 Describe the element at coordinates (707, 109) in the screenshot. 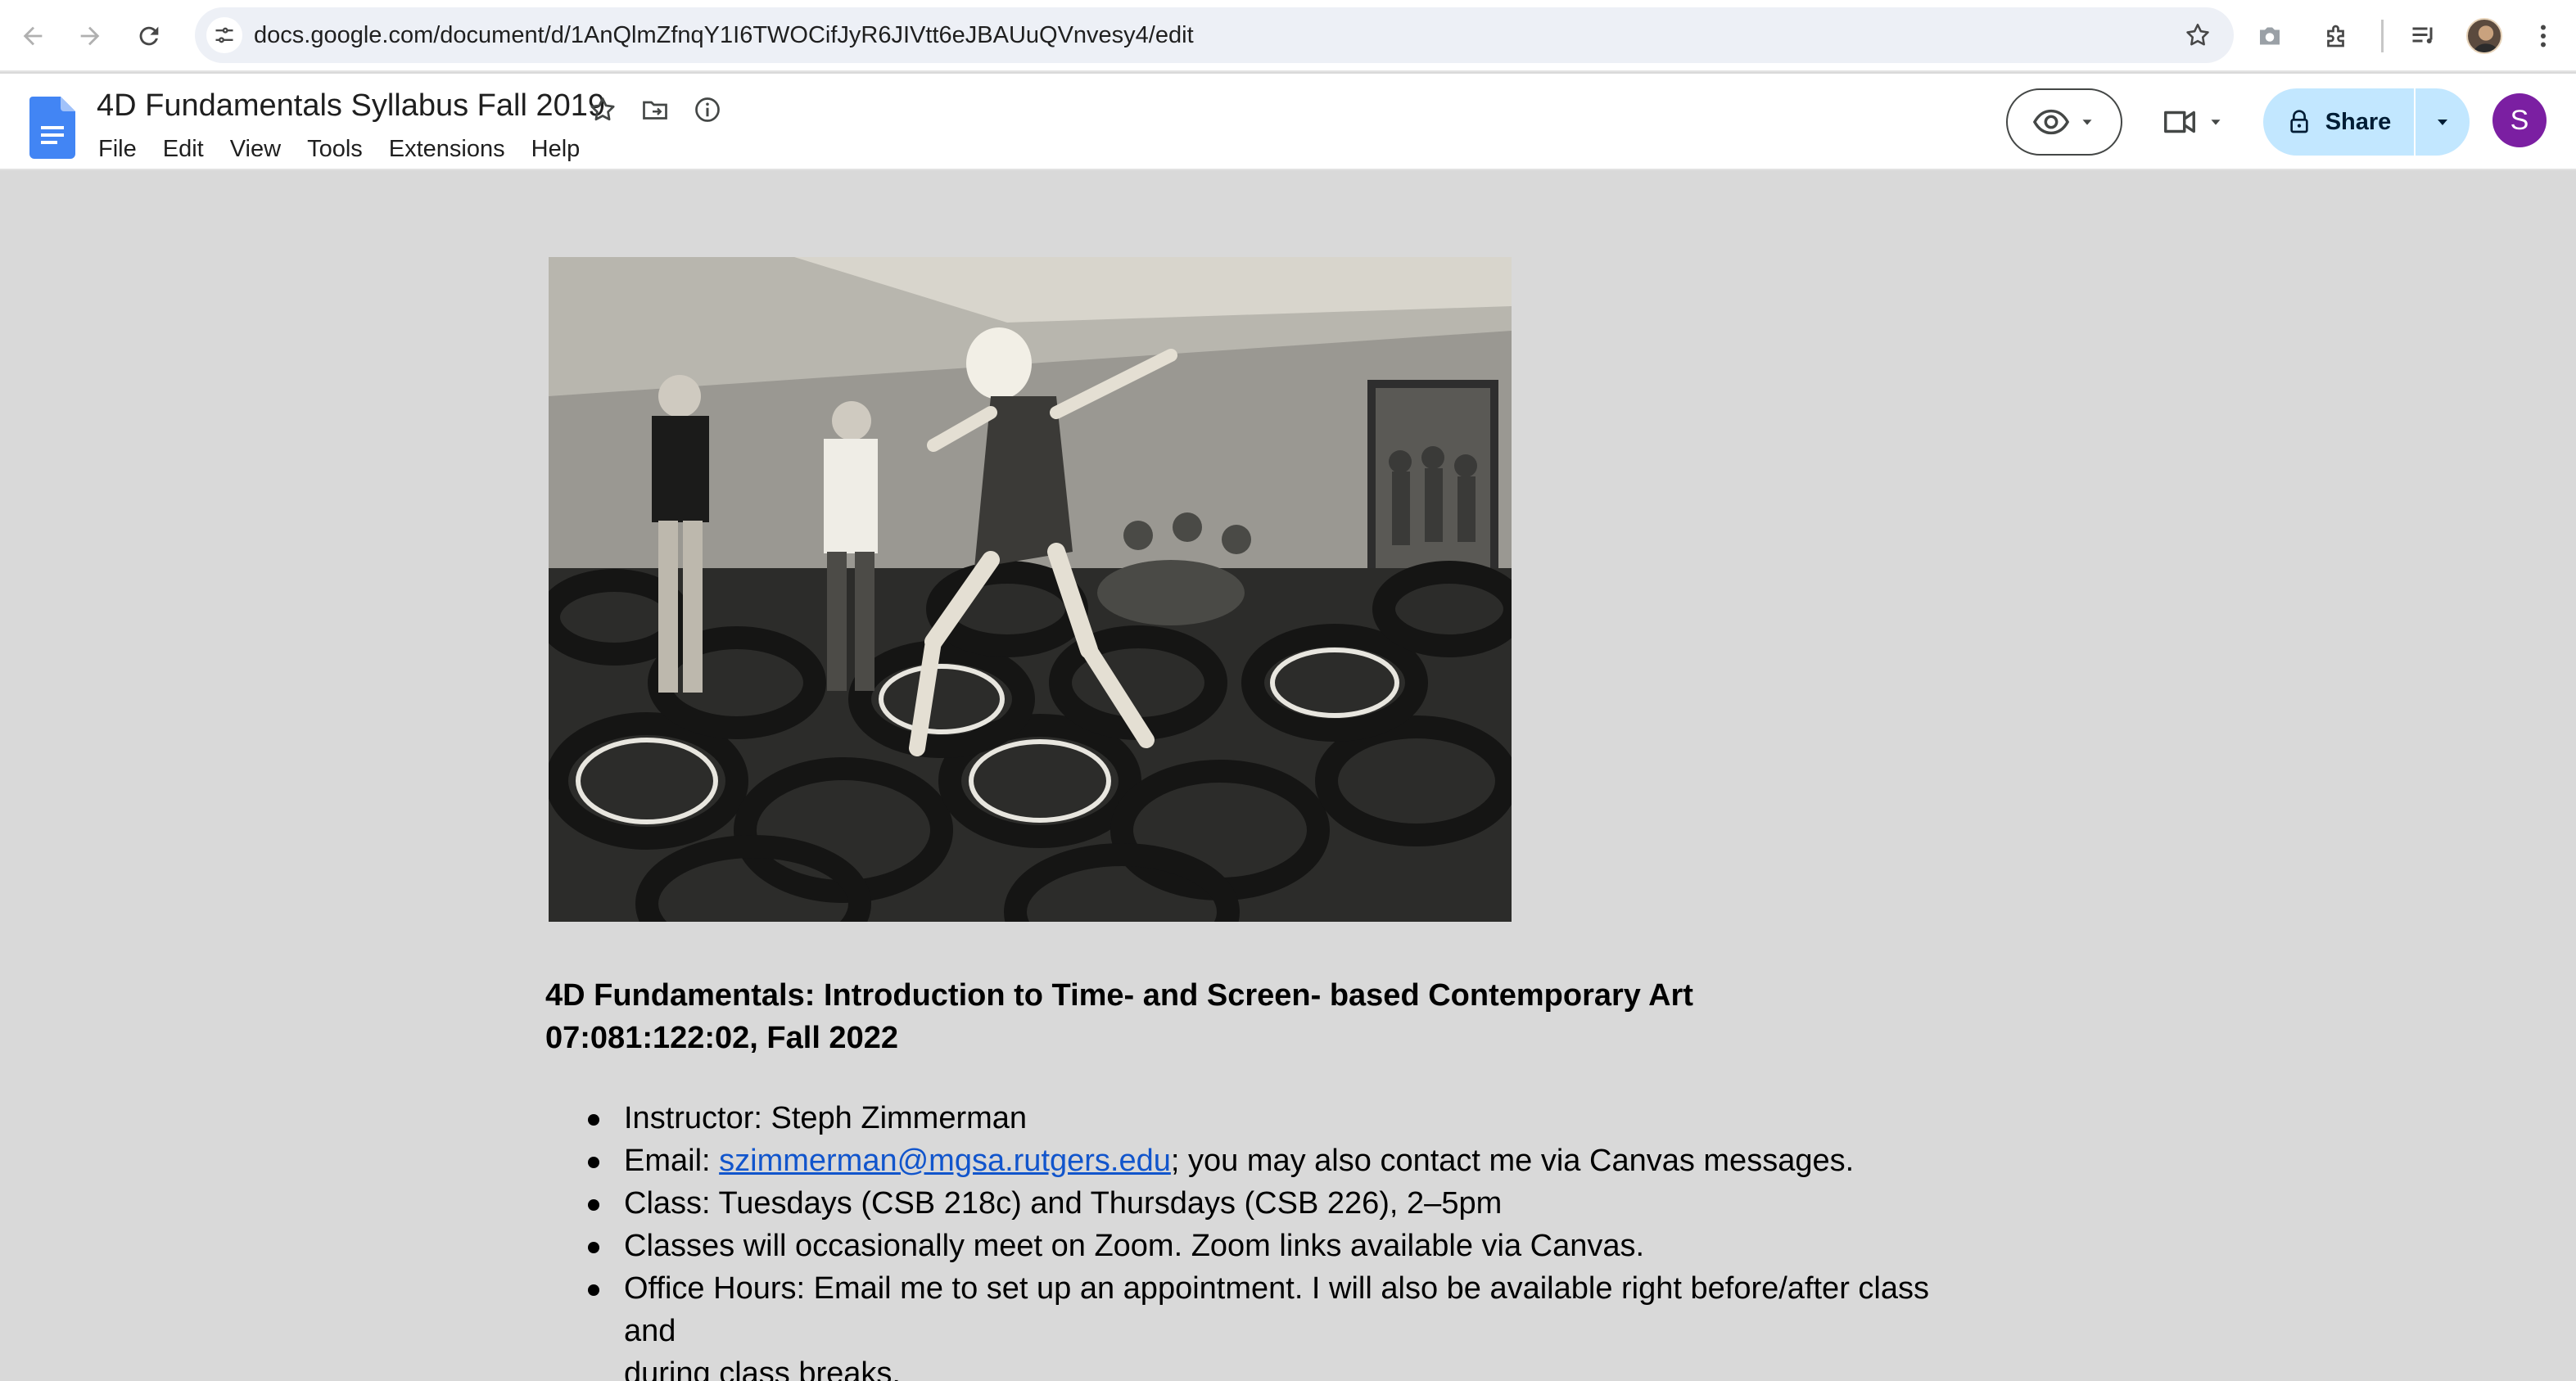

I see `info-icon` at that location.